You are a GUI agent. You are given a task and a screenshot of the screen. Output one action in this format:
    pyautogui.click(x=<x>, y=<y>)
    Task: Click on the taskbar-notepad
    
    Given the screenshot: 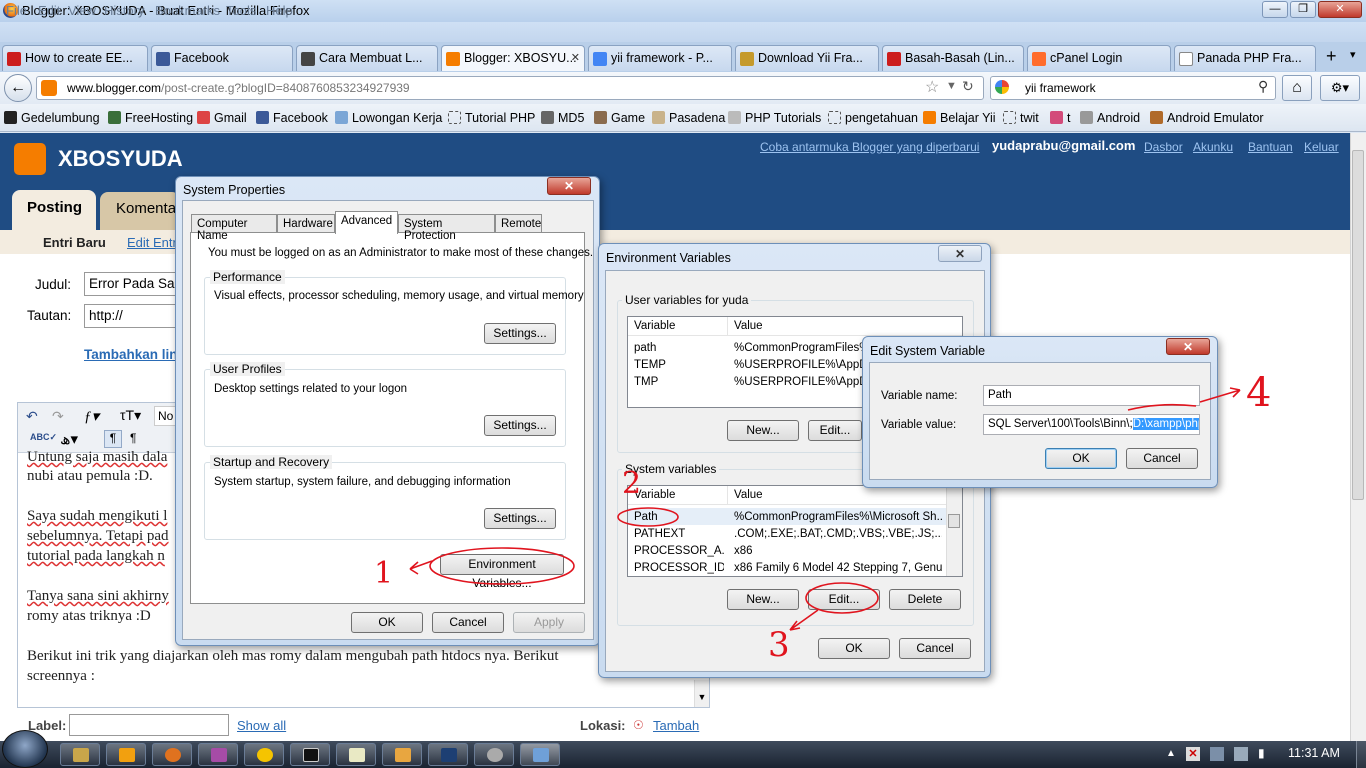 What is the action you would take?
    pyautogui.click(x=218, y=754)
    